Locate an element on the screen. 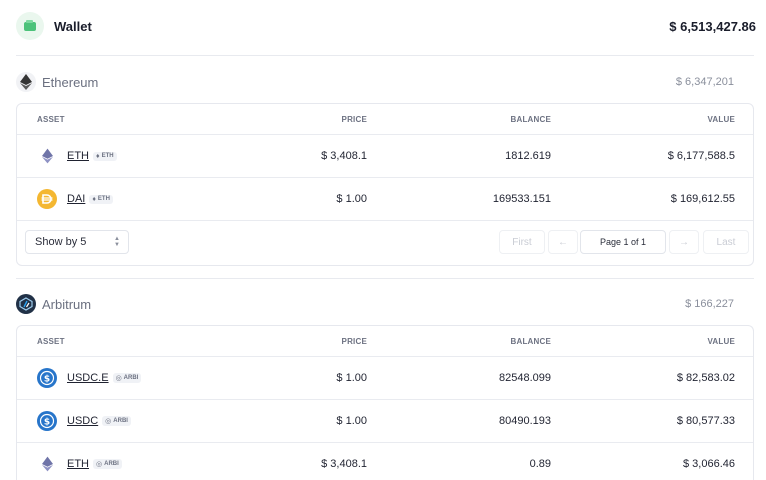 This screenshot has height=480, width=766. wallet-title: Wallet is located at coordinates (73, 26).